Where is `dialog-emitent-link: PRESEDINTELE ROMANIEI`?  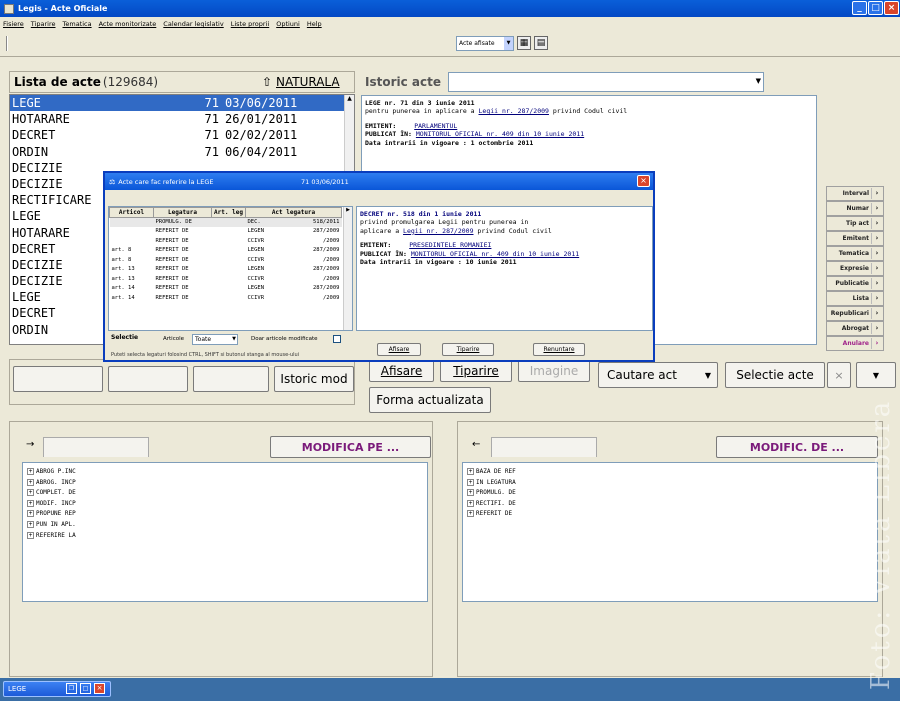
dialog-emitent-link: PRESEDINTELE ROMANIEI is located at coordinates (450, 245).